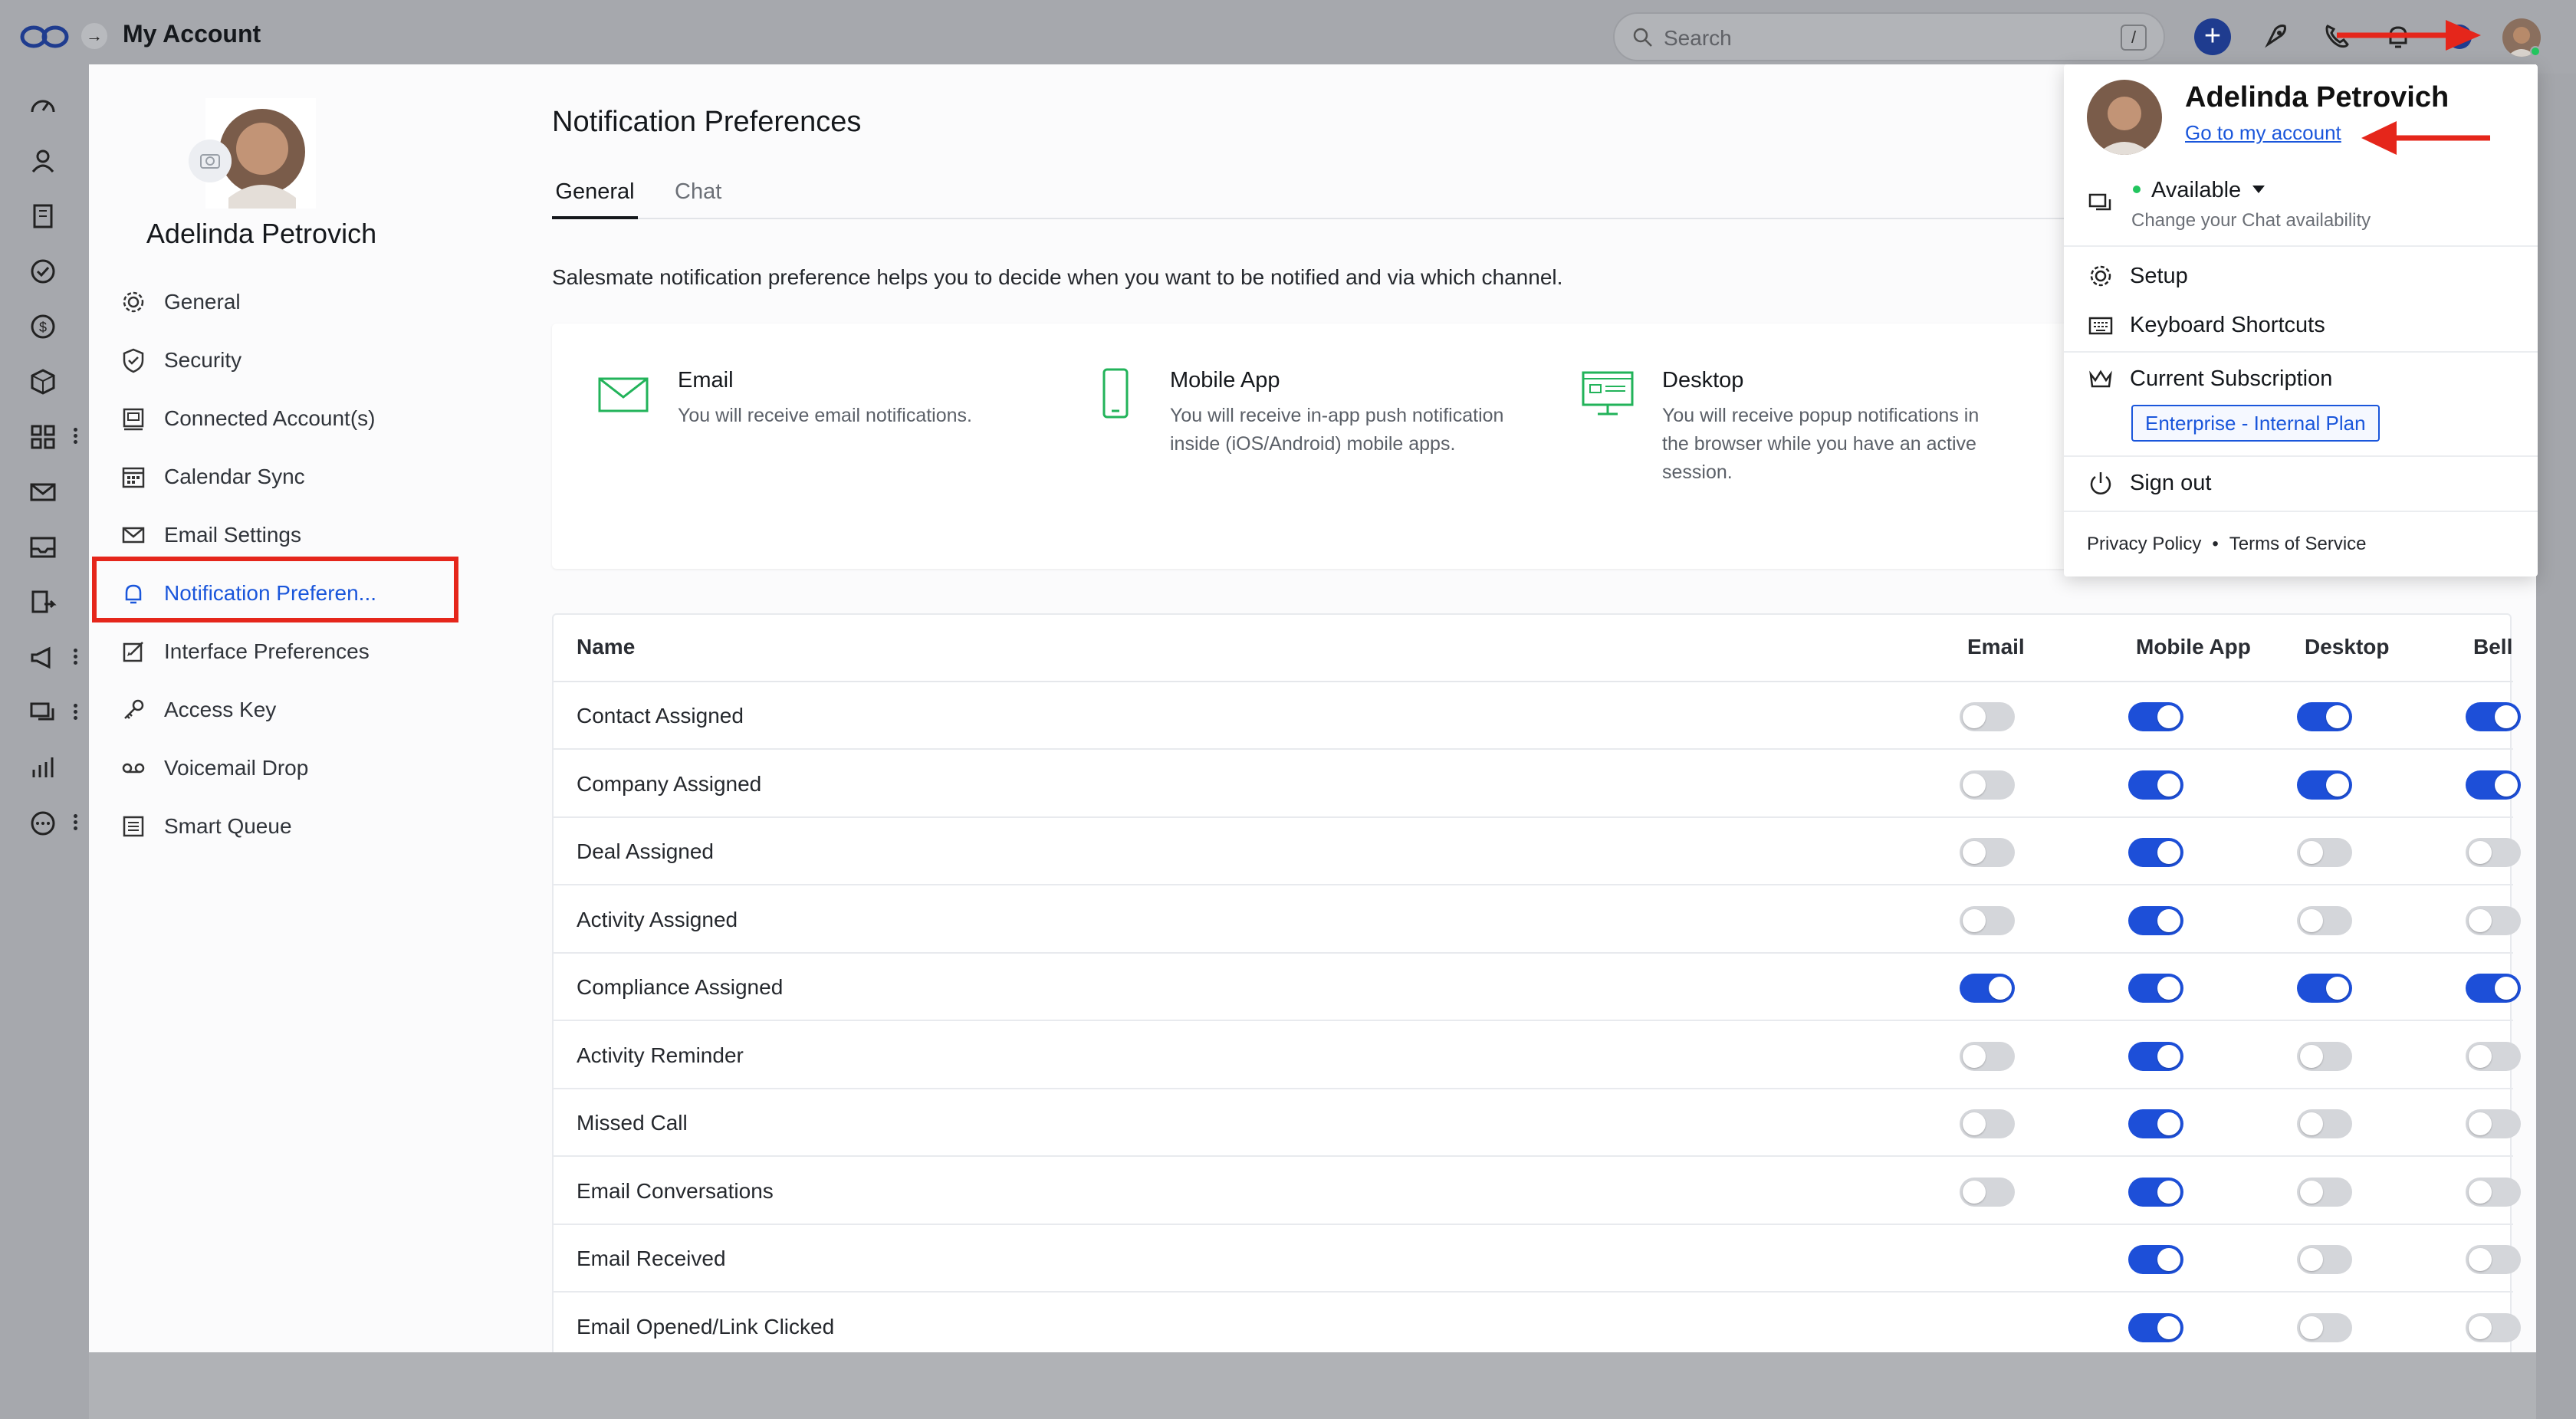  I want to click on sidebar-item-connected-accounts: Connected Account(s), so click(281, 419).